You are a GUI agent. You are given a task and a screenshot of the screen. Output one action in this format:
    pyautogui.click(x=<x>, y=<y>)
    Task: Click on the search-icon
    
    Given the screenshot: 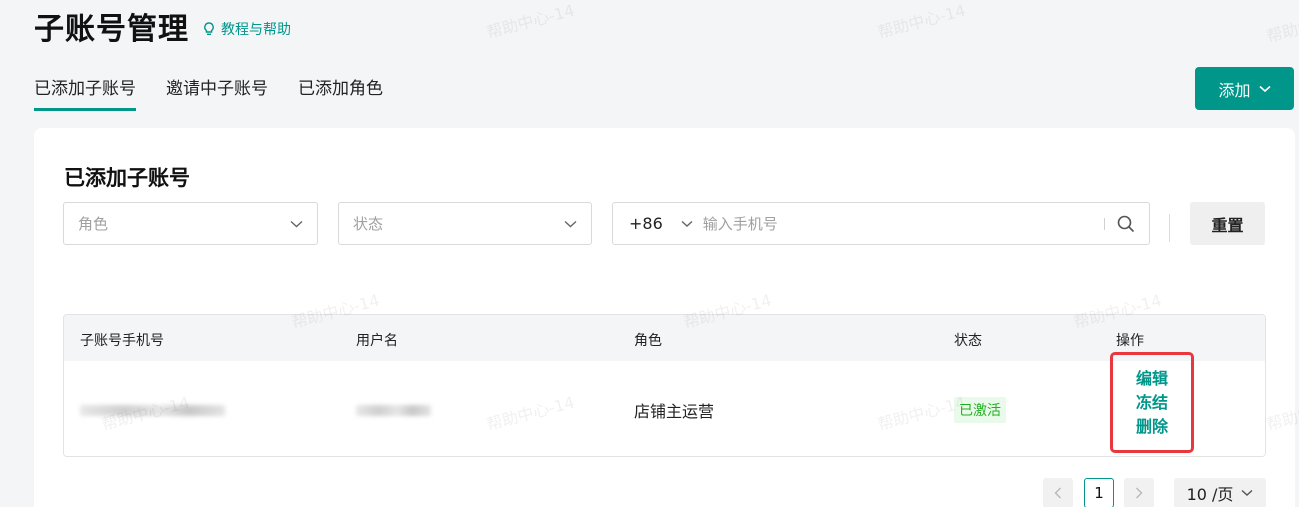 What is the action you would take?
    pyautogui.click(x=1126, y=224)
    